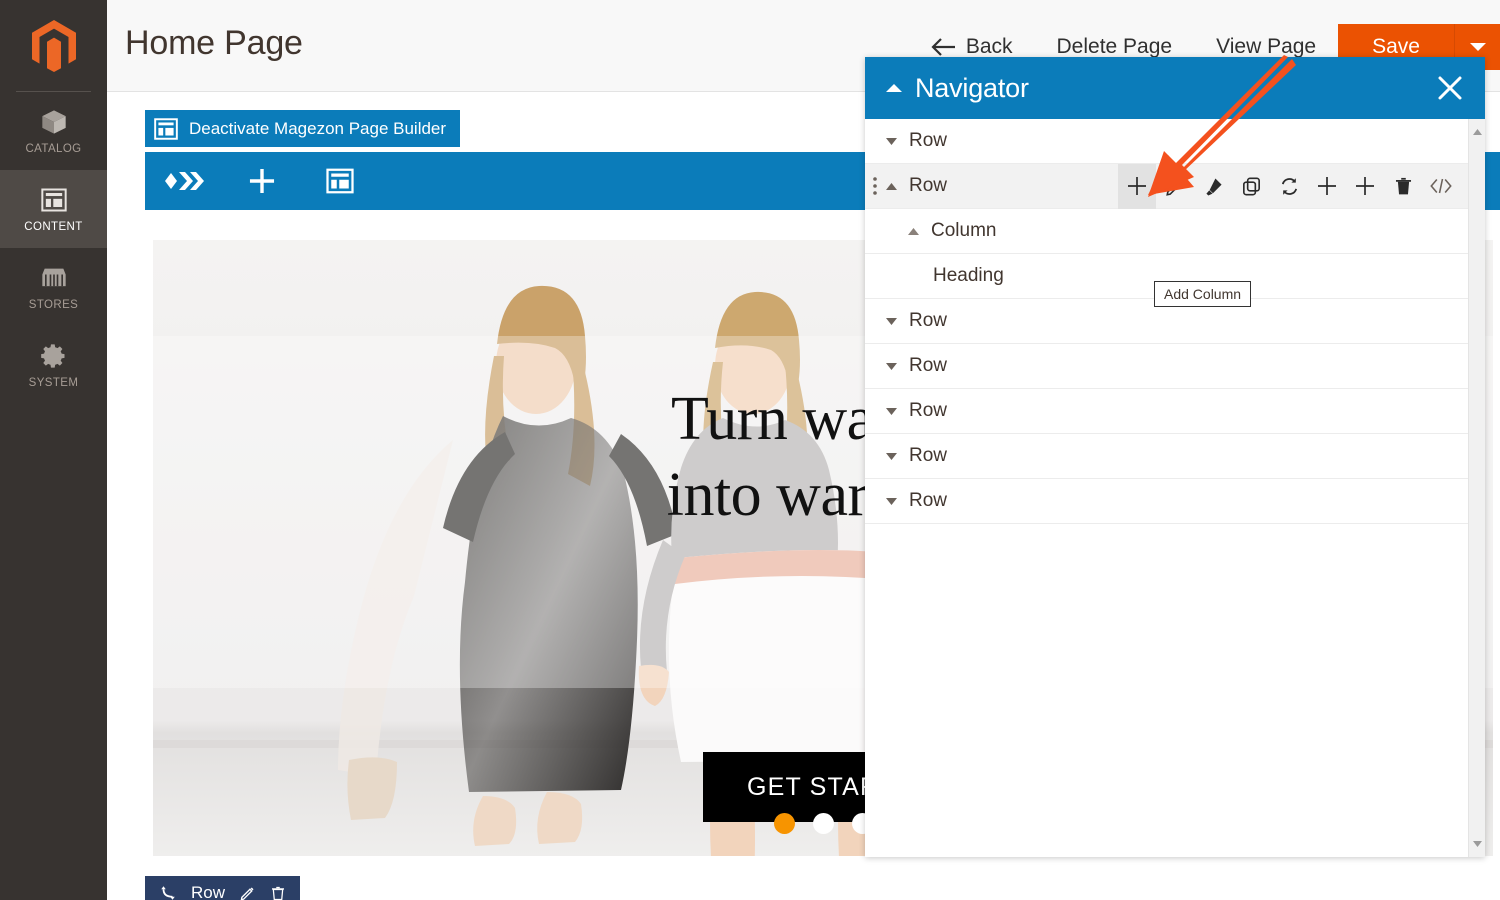 The height and width of the screenshot is (900, 1500). I want to click on box-icon, so click(53, 121).